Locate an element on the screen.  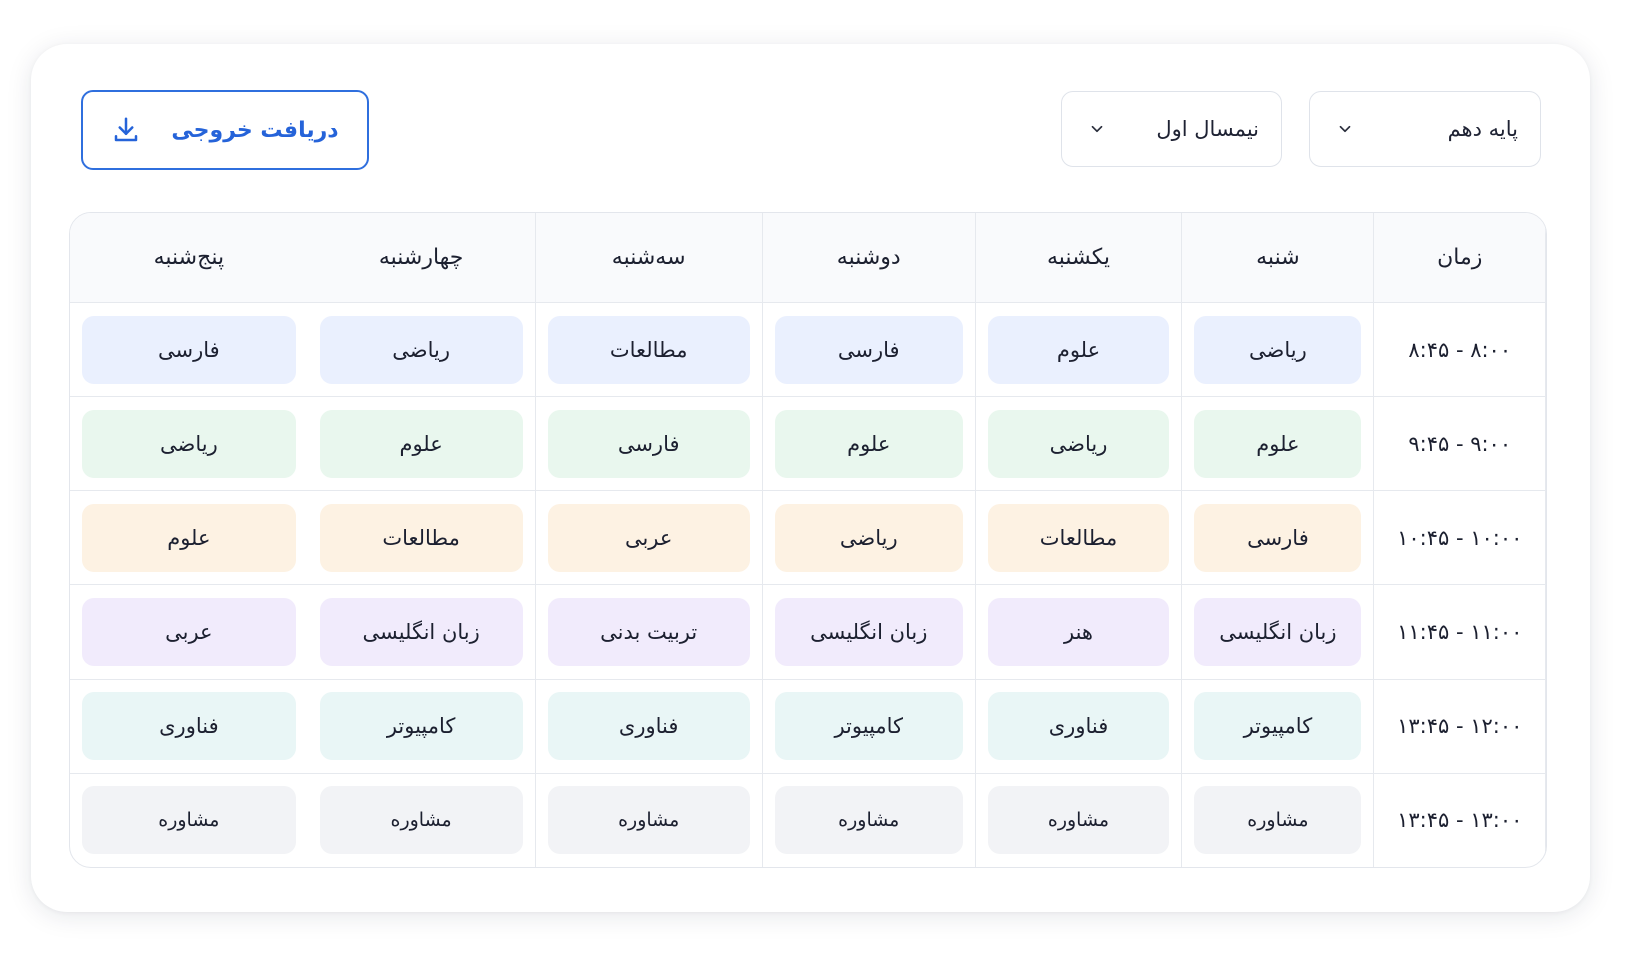
grade-select-value: پایه دهم is located at coordinates (1482, 129).